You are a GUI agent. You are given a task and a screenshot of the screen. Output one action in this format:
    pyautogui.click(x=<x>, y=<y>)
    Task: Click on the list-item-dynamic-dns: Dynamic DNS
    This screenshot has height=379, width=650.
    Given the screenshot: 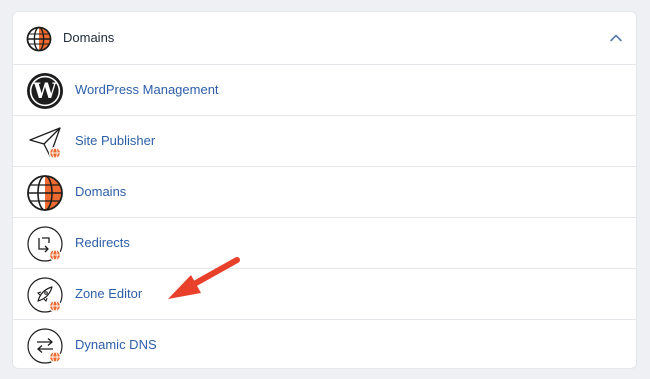 What is the action you would take?
    pyautogui.click(x=324, y=344)
    